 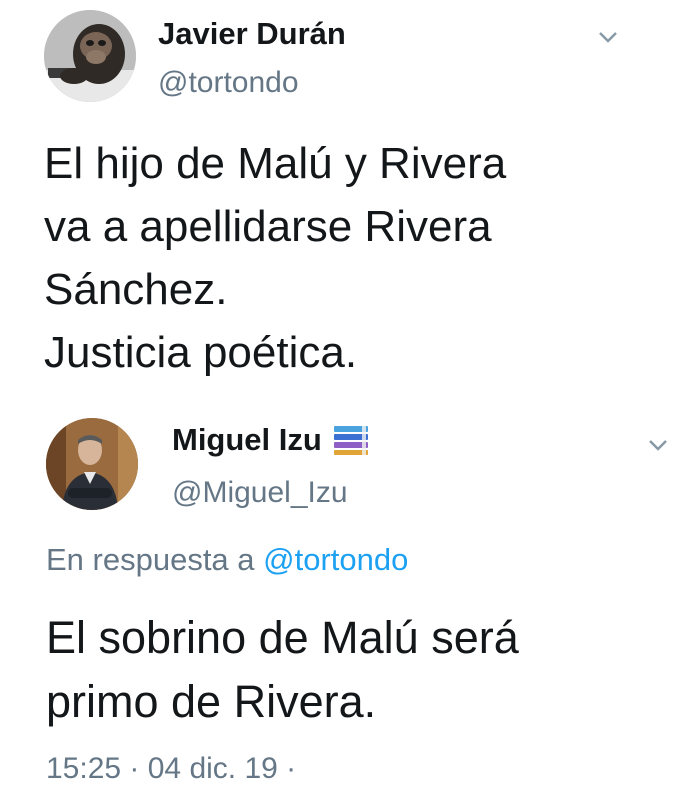 I want to click on author-handle: @tortondo, so click(x=228, y=83).